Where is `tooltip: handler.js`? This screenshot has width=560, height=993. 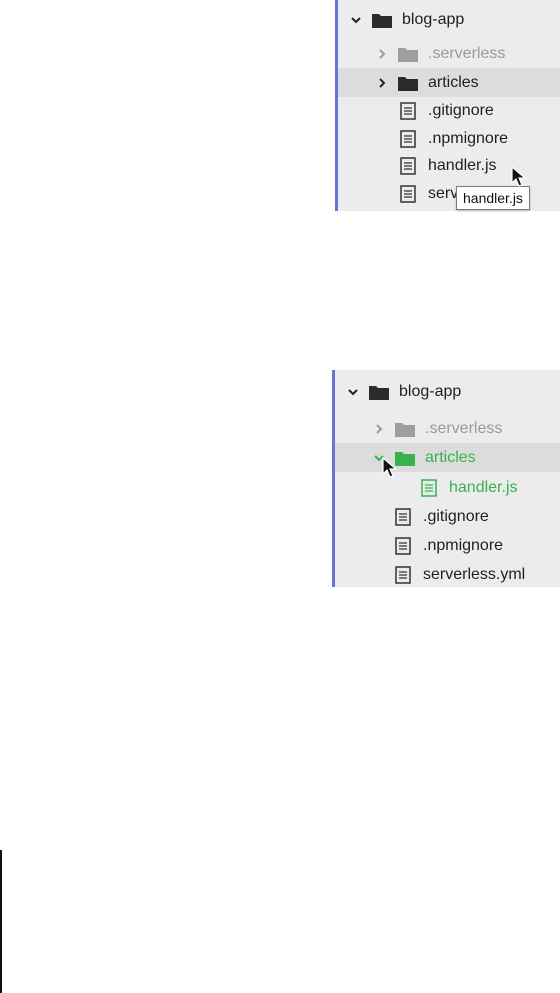 tooltip: handler.js is located at coordinates (493, 198).